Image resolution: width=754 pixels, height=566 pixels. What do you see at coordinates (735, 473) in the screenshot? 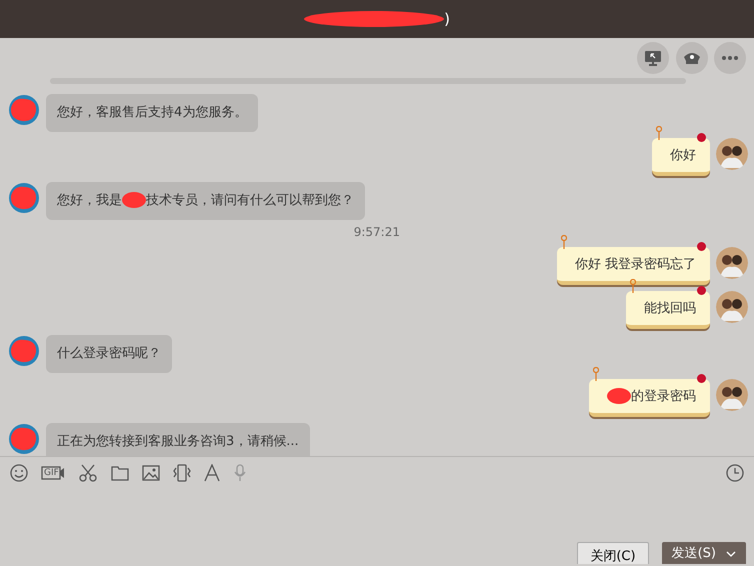
I see `clock-icon` at bounding box center [735, 473].